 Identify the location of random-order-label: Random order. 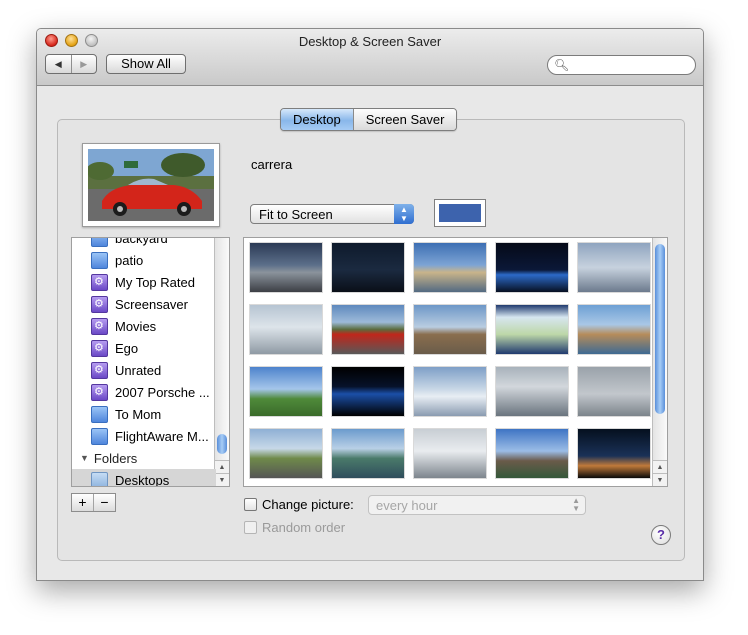
(304, 527).